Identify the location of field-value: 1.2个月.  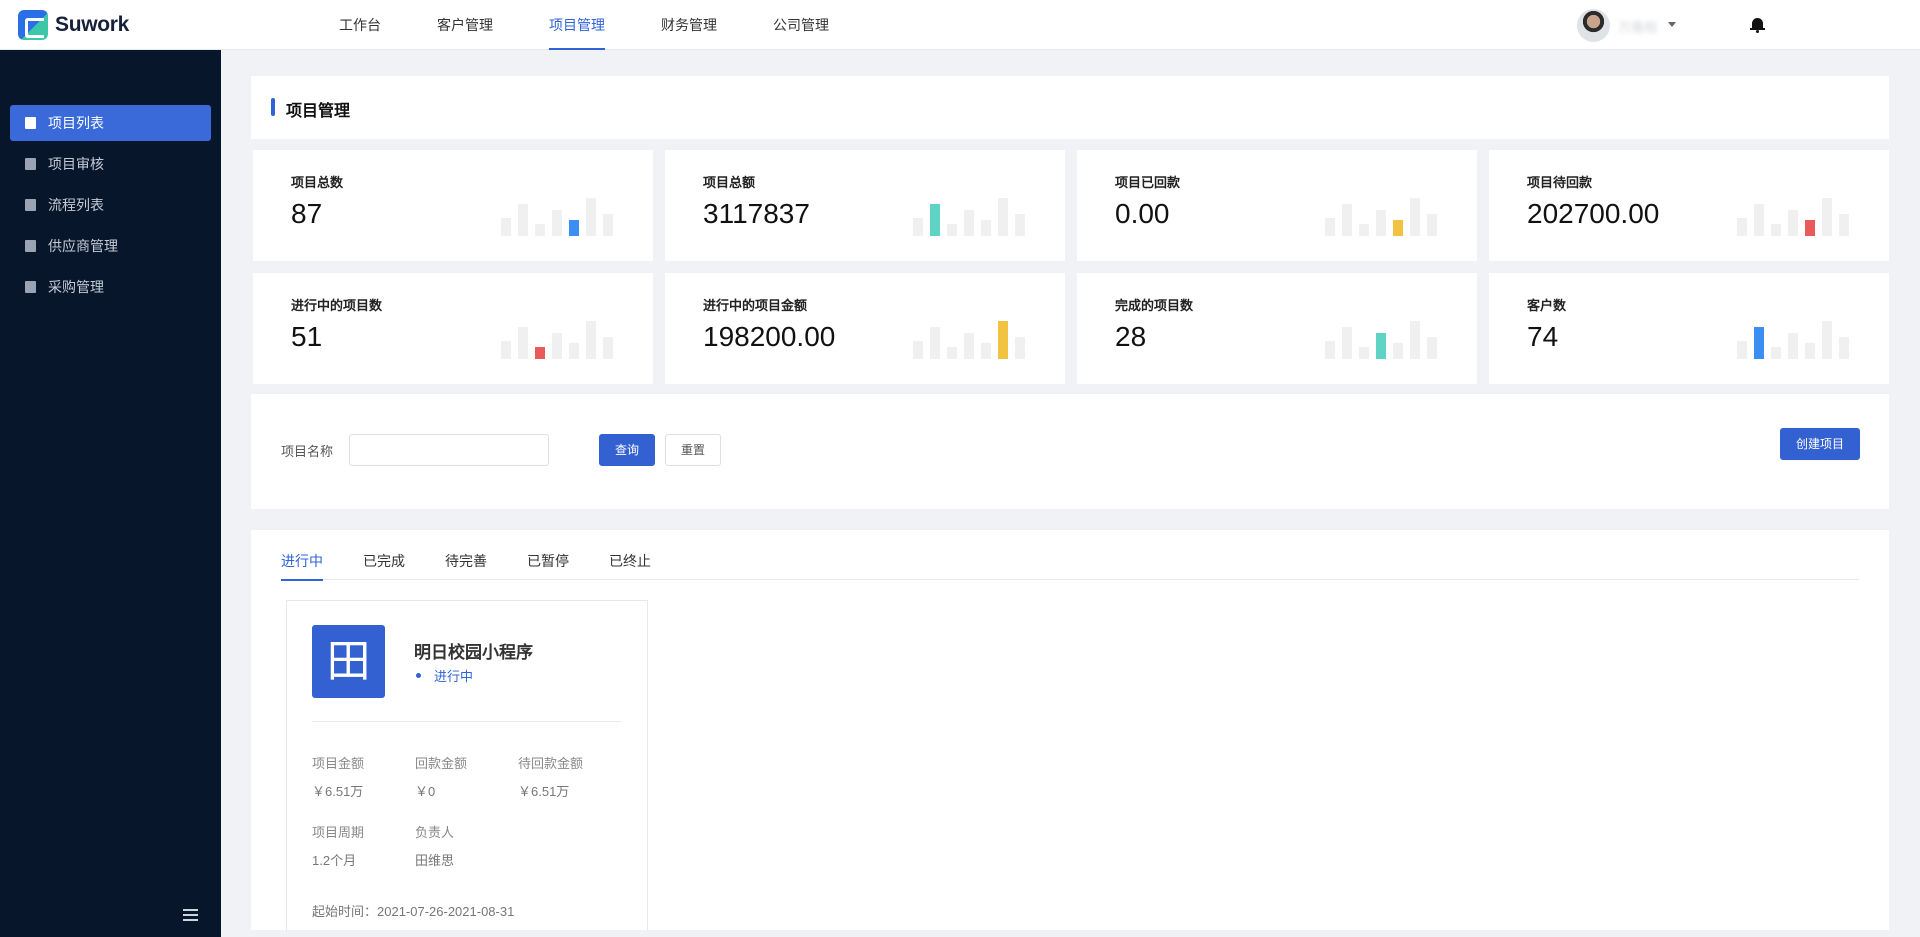
(334, 860).